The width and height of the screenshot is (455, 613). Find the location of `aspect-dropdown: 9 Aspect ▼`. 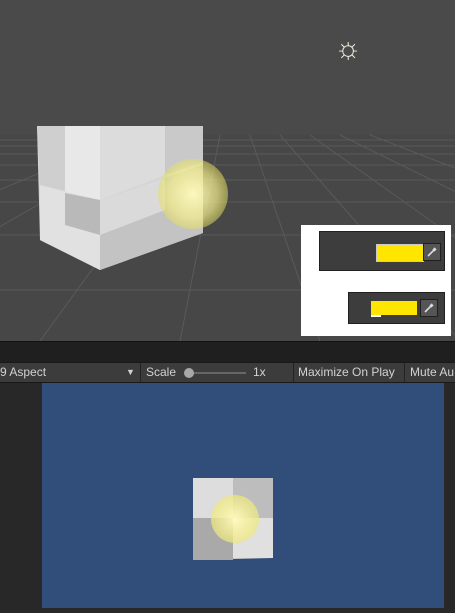

aspect-dropdown: 9 Aspect ▼ is located at coordinates (69, 372).